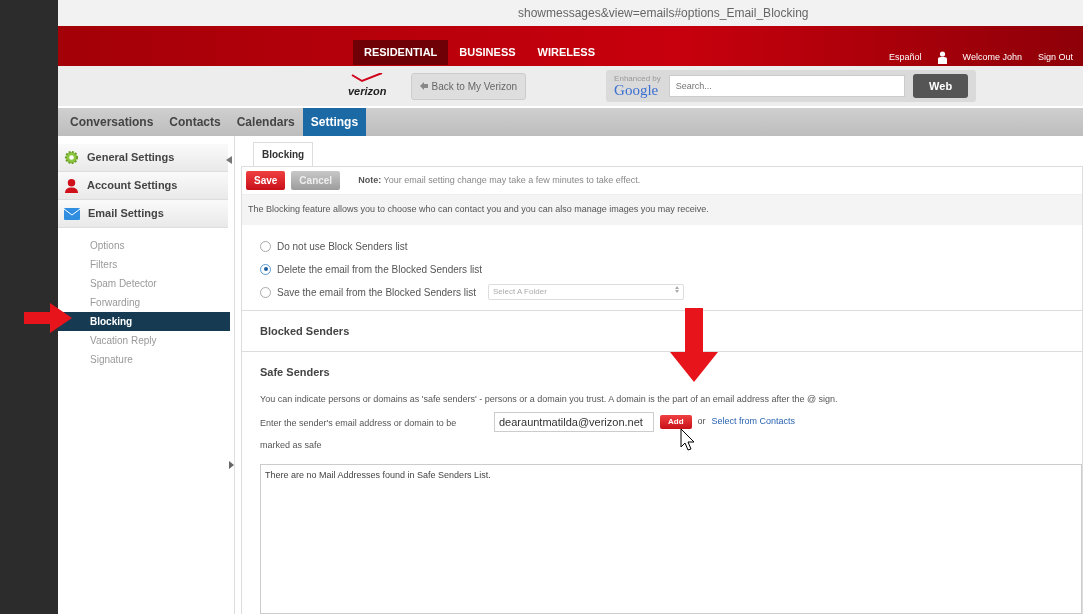  I want to click on sidebar-item: Blocking, so click(144, 321).